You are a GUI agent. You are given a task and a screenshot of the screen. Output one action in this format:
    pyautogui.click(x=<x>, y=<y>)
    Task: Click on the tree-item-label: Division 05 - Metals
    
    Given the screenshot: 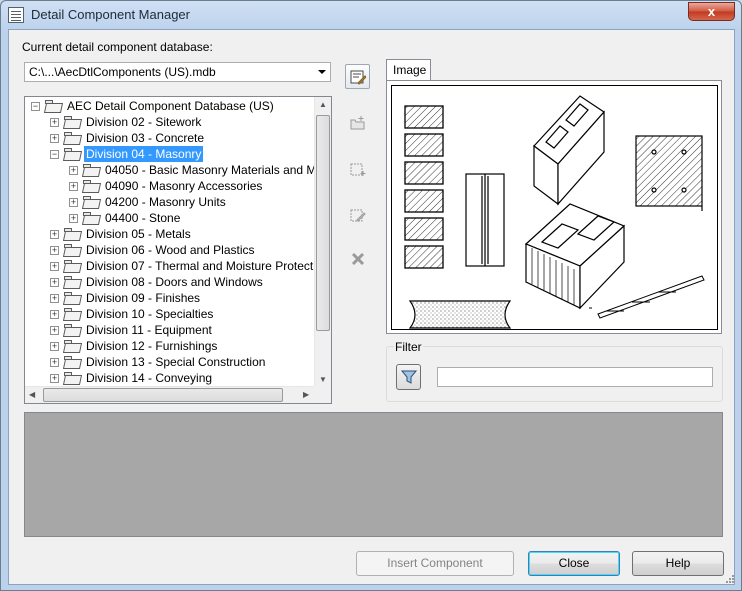 What is the action you would take?
    pyautogui.click(x=138, y=234)
    